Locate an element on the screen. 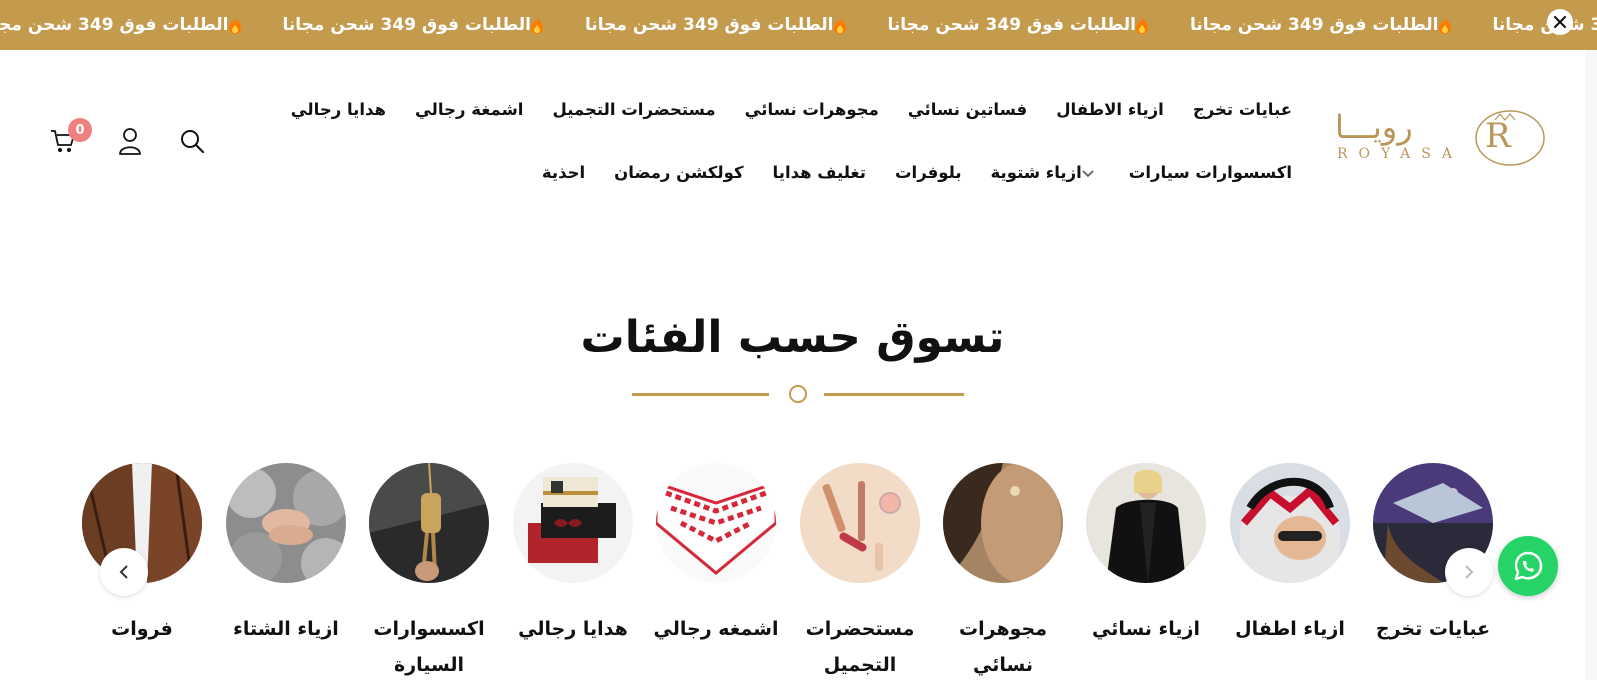 This screenshot has height=683, width=1597. whatsapp-chat-button is located at coordinates (1528, 566).